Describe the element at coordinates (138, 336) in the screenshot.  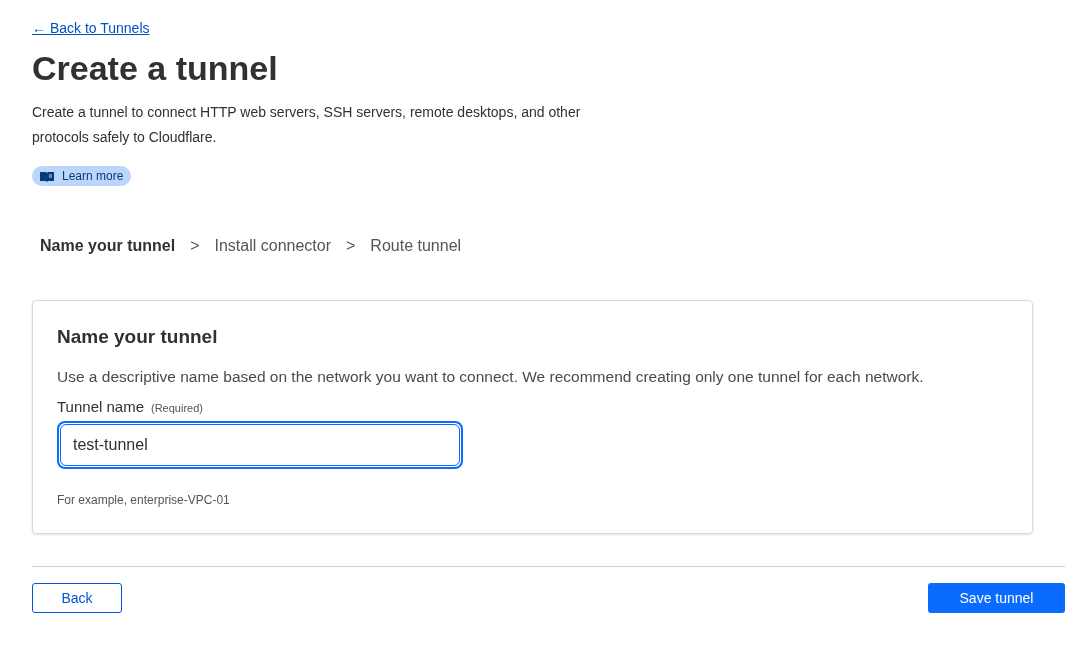
I see `card-title: Name your tunnel` at that location.